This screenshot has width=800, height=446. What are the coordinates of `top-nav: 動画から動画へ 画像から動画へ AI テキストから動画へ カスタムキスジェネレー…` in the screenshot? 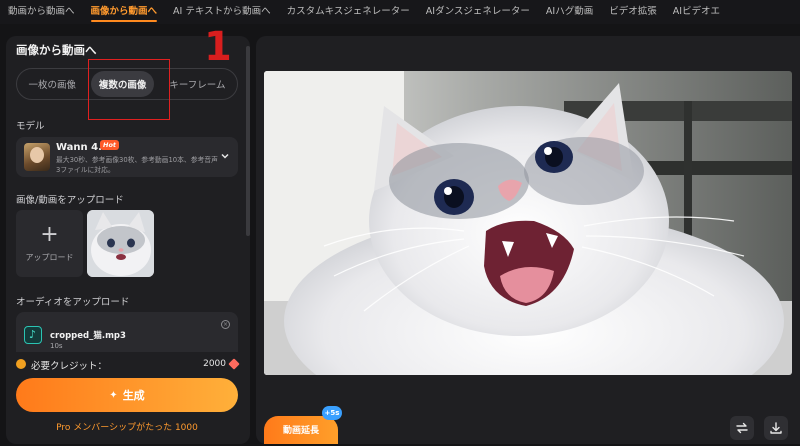 It's located at (400, 12).